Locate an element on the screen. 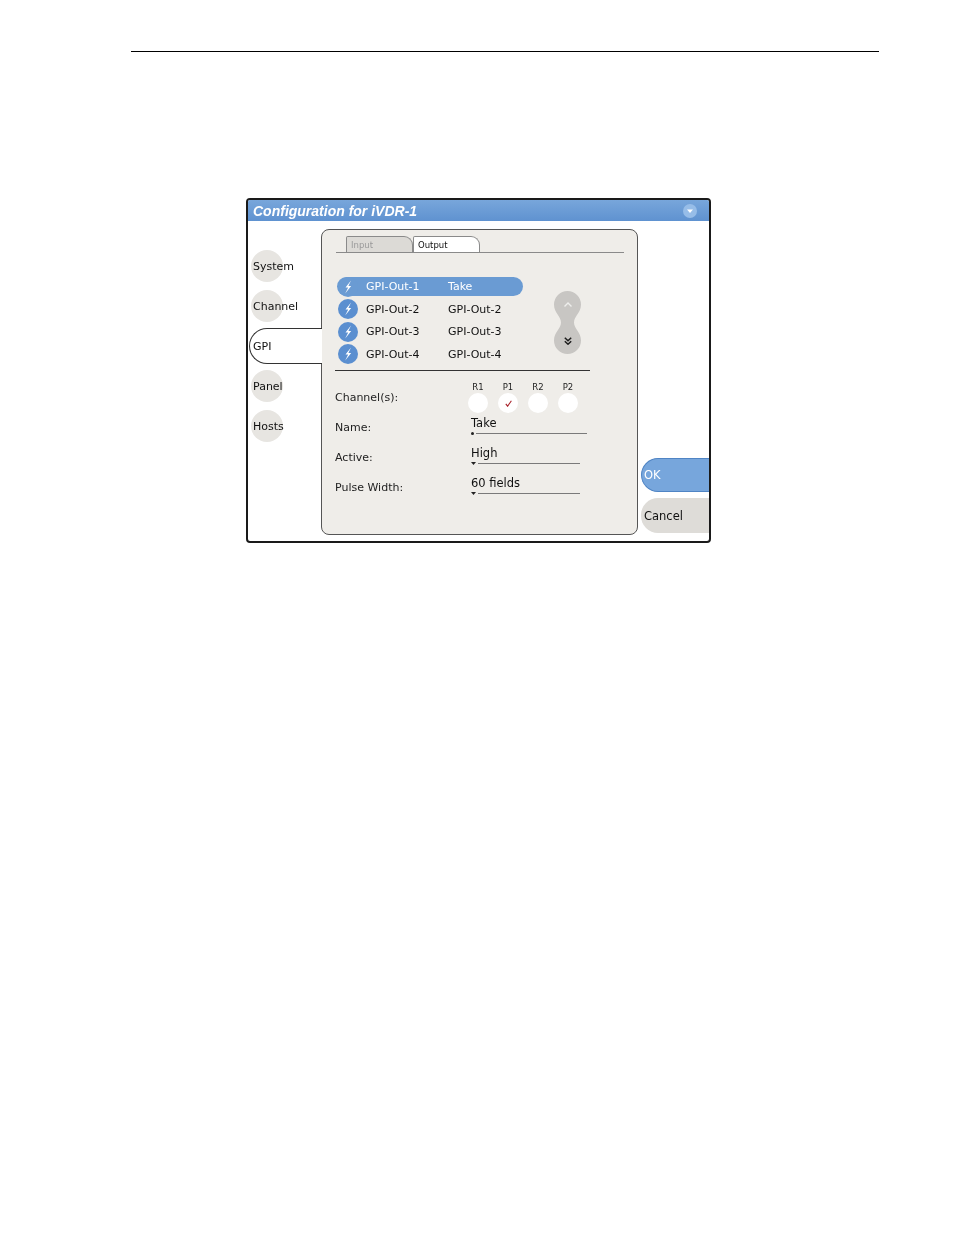 This screenshot has width=954, height=1235. field-label: Pulse Width: is located at coordinates (369, 487).